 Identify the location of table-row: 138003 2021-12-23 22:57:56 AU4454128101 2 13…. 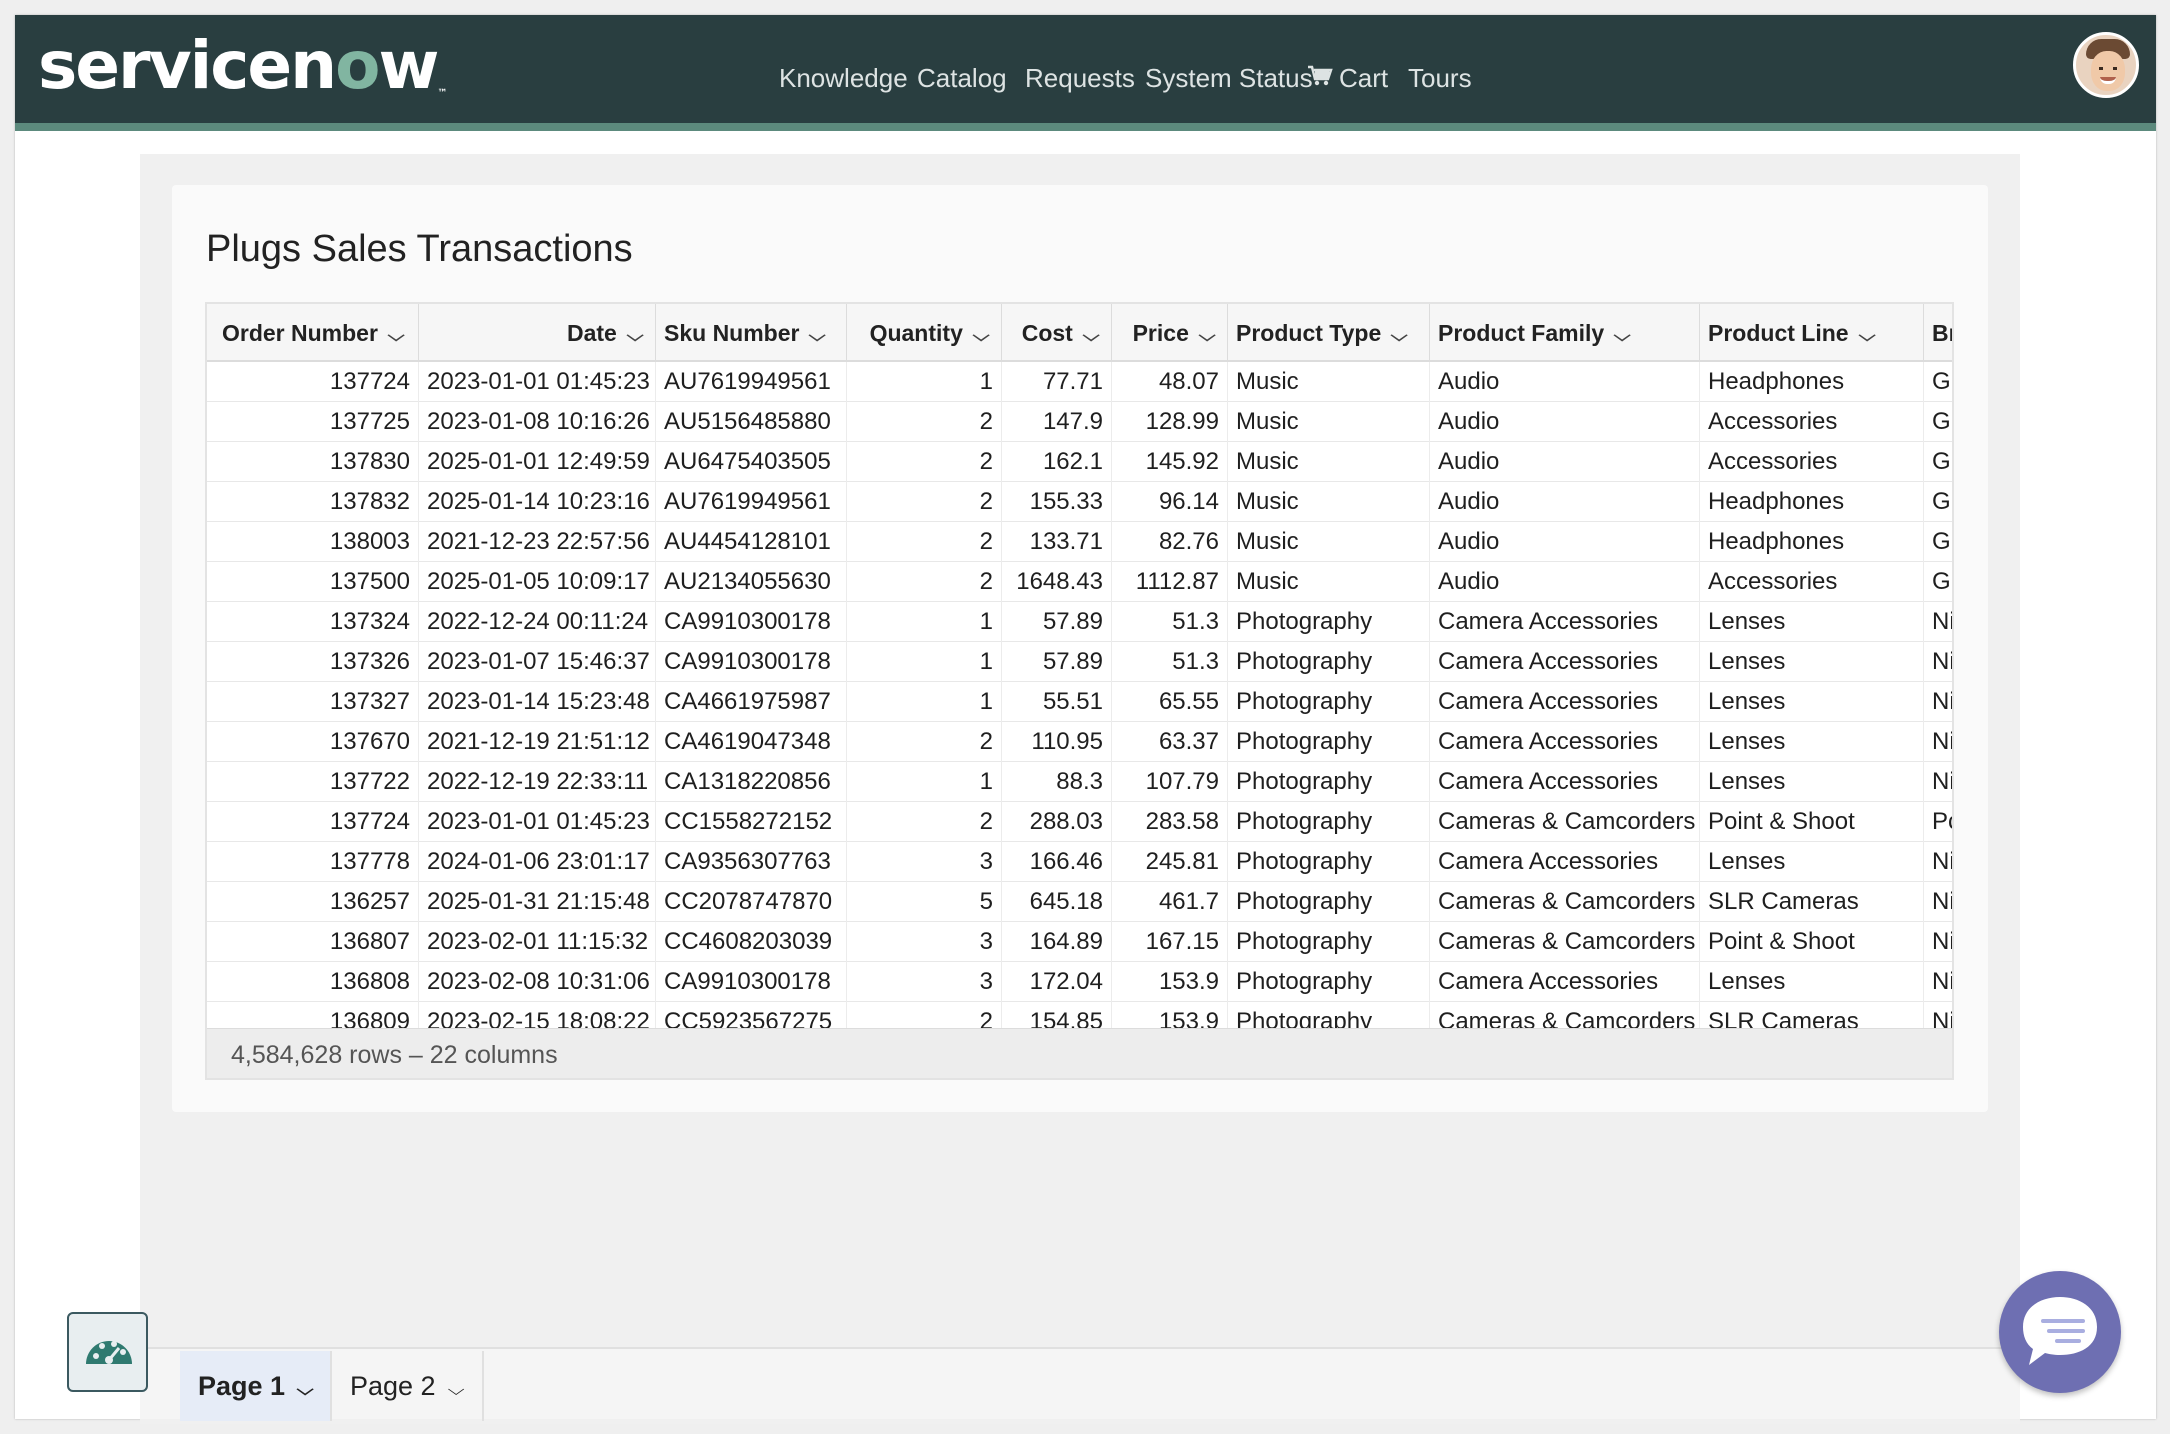
(1079, 542).